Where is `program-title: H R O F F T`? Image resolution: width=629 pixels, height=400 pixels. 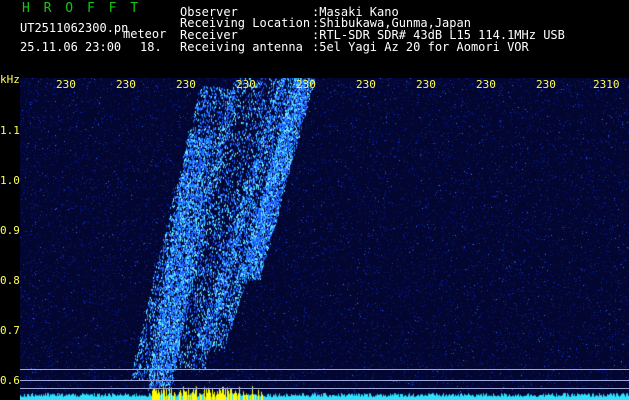 program-title: H R O F F T is located at coordinates (82, 8).